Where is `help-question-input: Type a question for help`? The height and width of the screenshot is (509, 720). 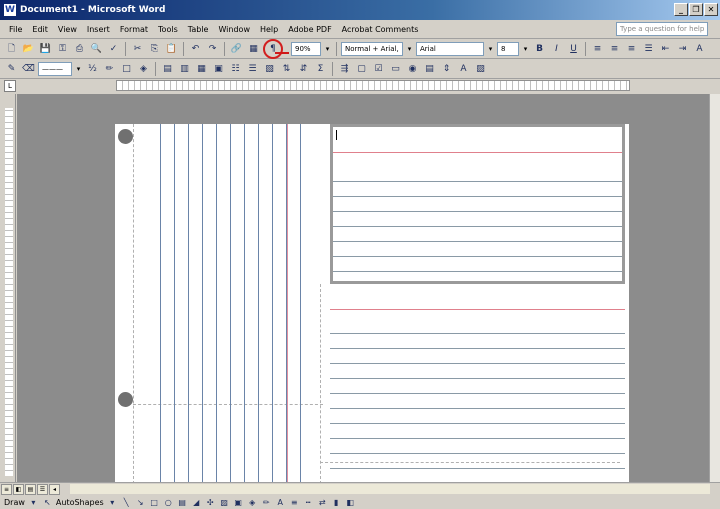 help-question-input: Type a question for help is located at coordinates (662, 29).